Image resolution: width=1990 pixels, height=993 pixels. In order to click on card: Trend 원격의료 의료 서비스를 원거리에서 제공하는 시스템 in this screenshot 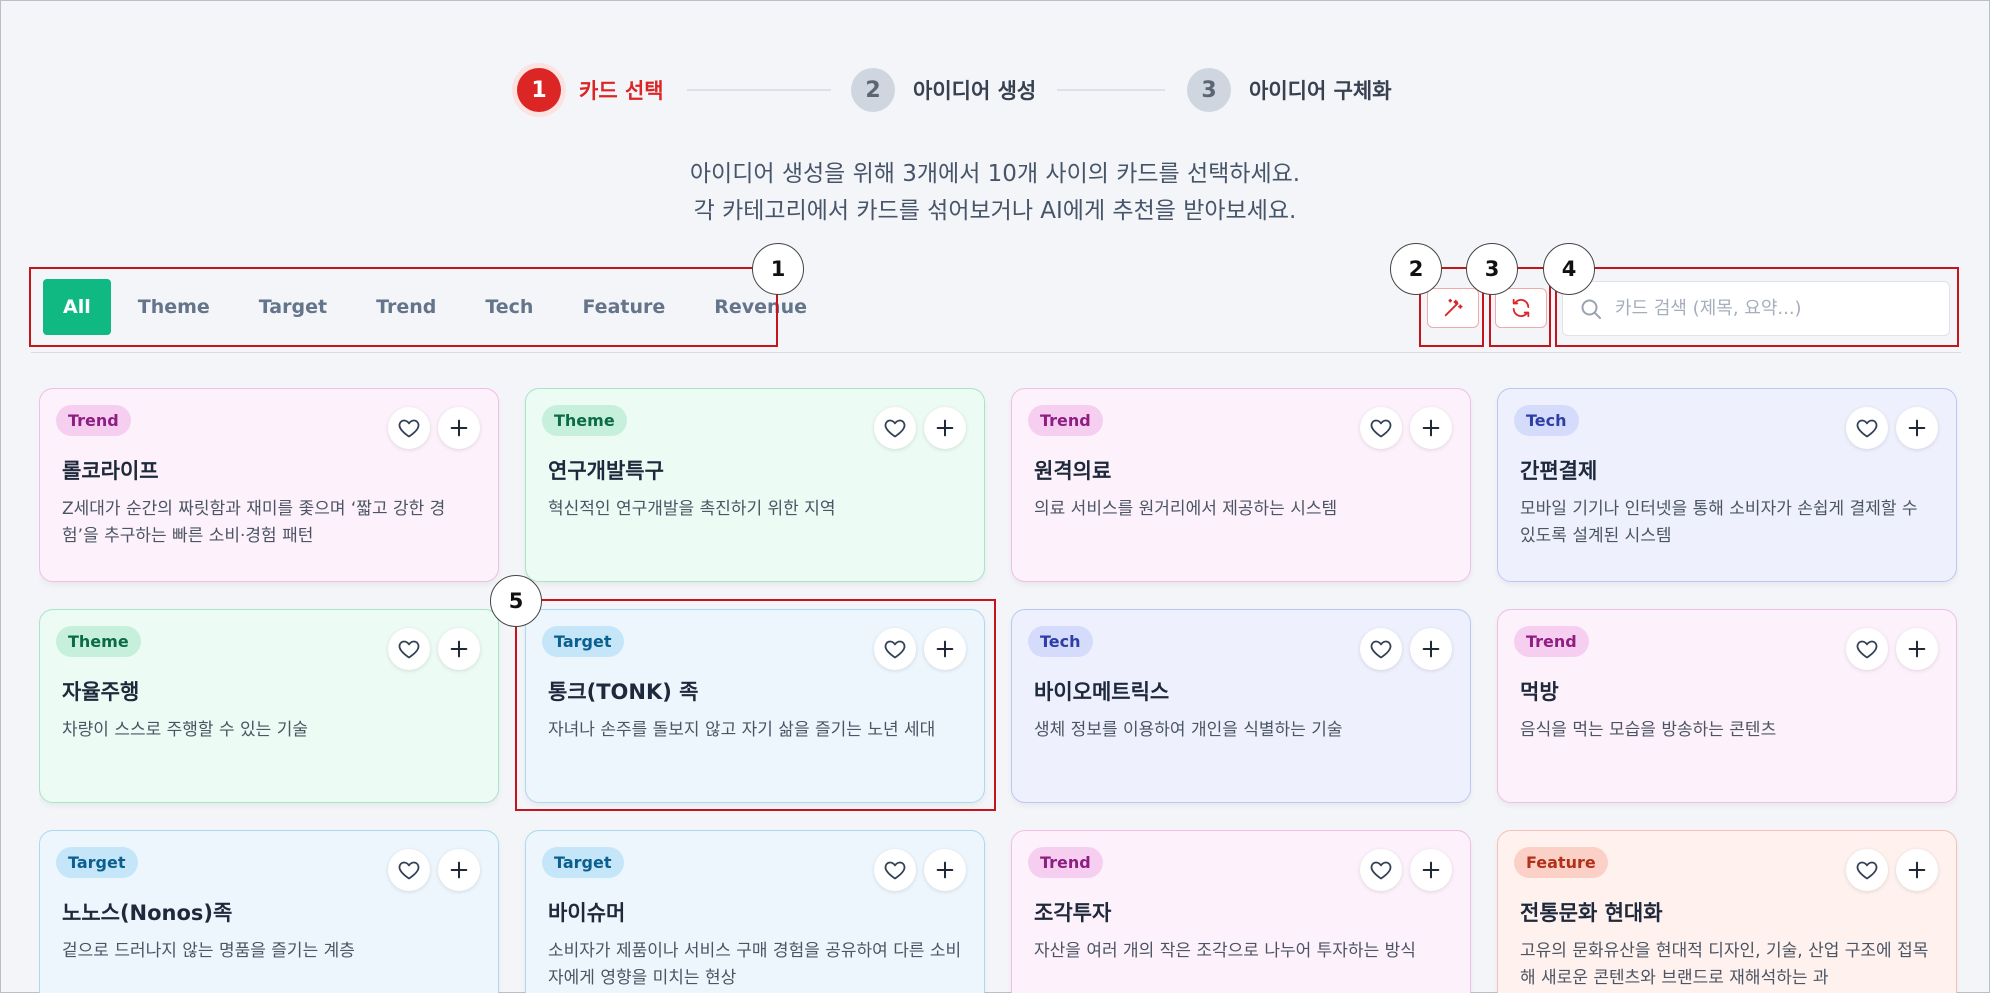, I will do `click(1241, 485)`.